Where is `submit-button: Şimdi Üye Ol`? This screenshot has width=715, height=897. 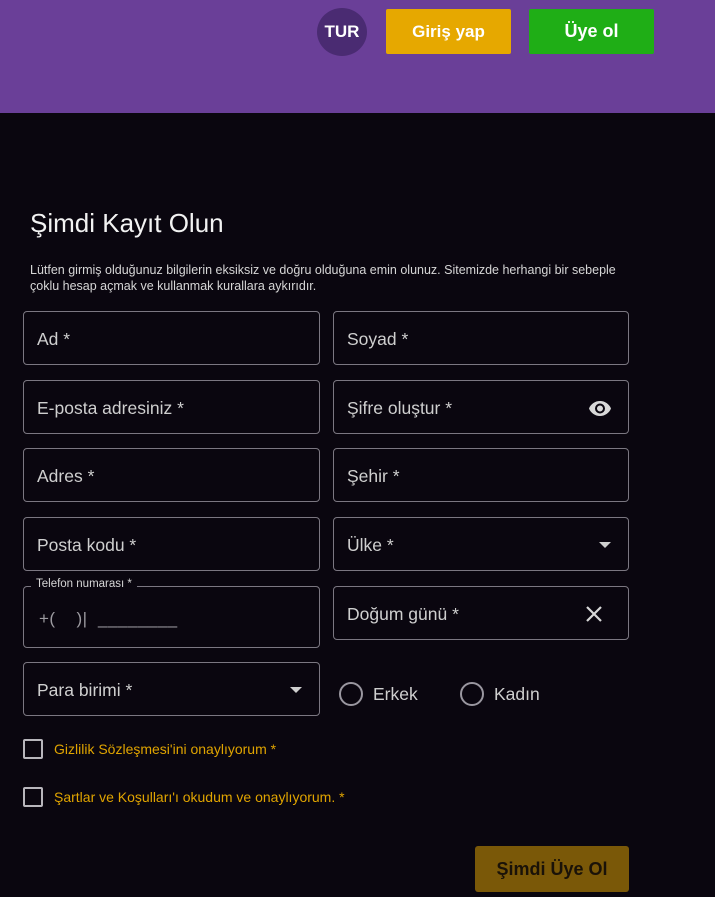 submit-button: Şimdi Üye Ol is located at coordinates (552, 869).